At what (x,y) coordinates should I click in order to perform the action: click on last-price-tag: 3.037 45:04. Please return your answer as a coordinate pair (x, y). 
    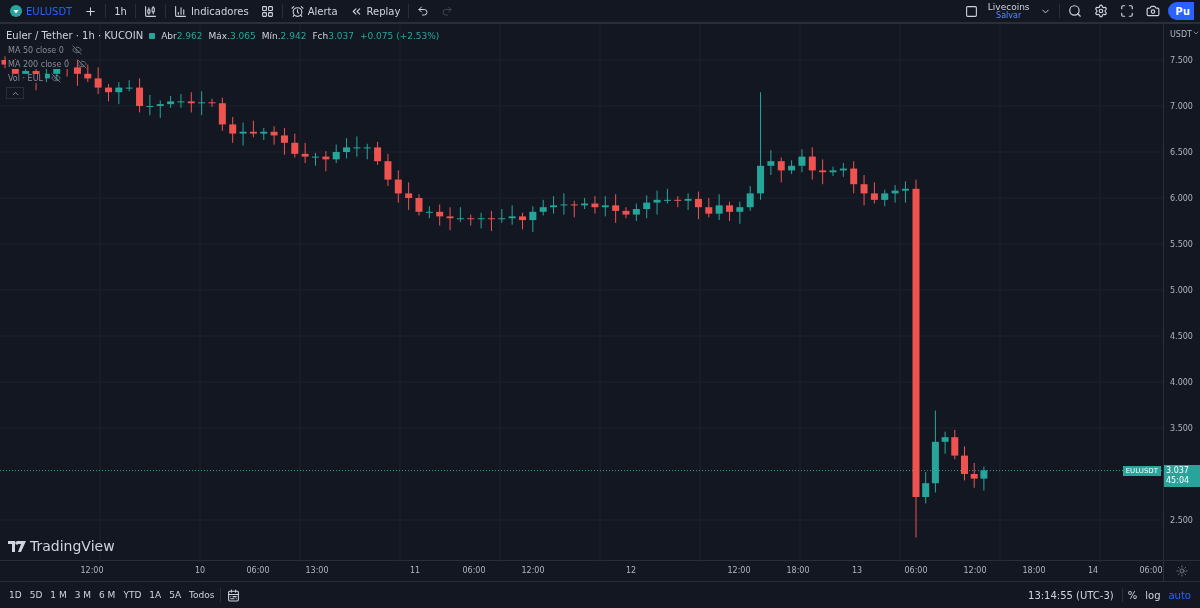
    Looking at the image, I should click on (1182, 475).